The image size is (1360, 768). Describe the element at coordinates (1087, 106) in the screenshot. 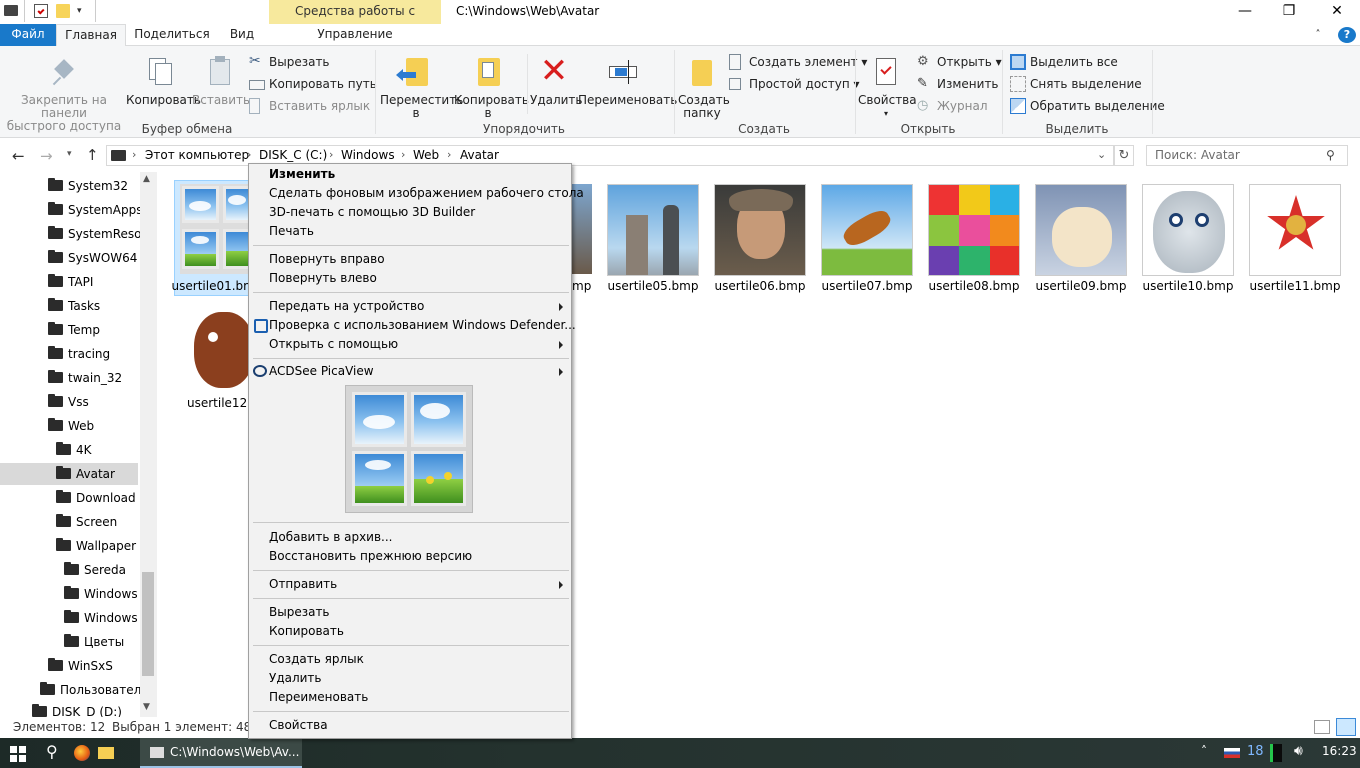

I see `invert-selection-button: Обратить выделение` at that location.